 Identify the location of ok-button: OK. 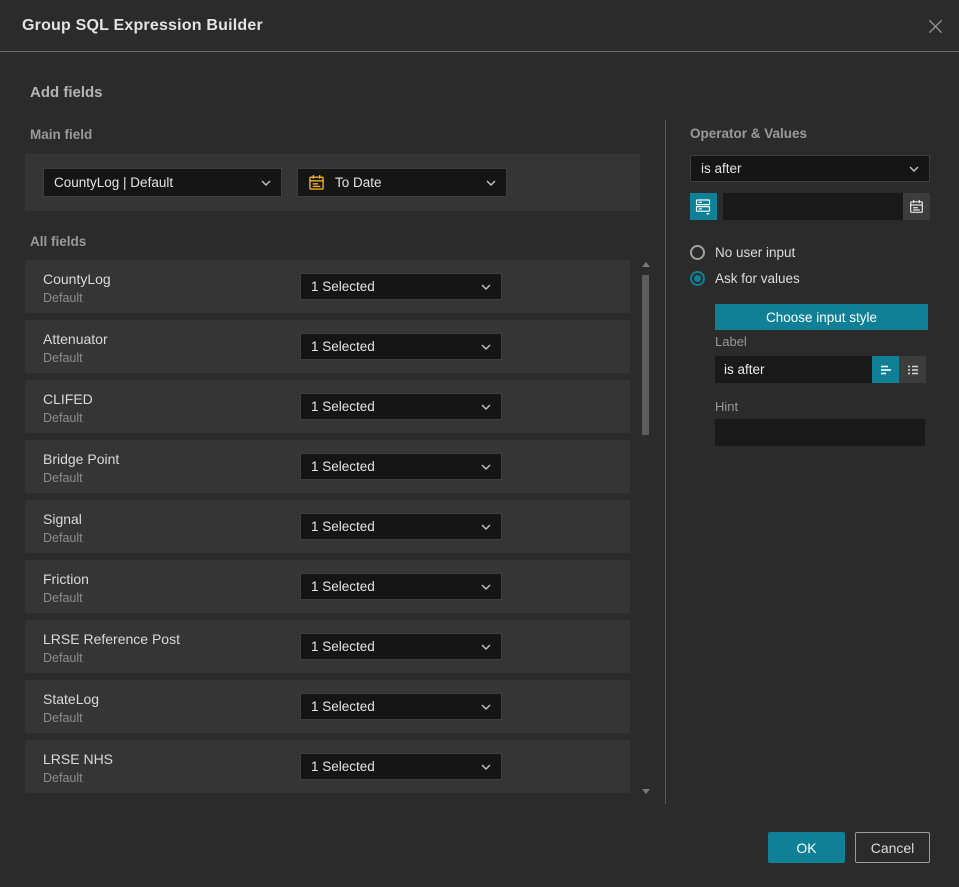
(806, 847).